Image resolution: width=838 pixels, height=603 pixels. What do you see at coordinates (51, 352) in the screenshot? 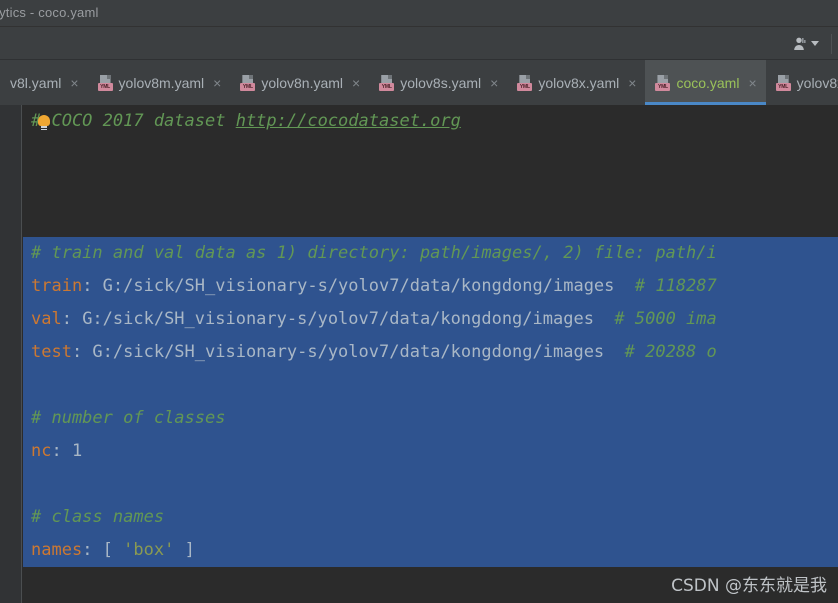
I see `code-token-key: test` at bounding box center [51, 352].